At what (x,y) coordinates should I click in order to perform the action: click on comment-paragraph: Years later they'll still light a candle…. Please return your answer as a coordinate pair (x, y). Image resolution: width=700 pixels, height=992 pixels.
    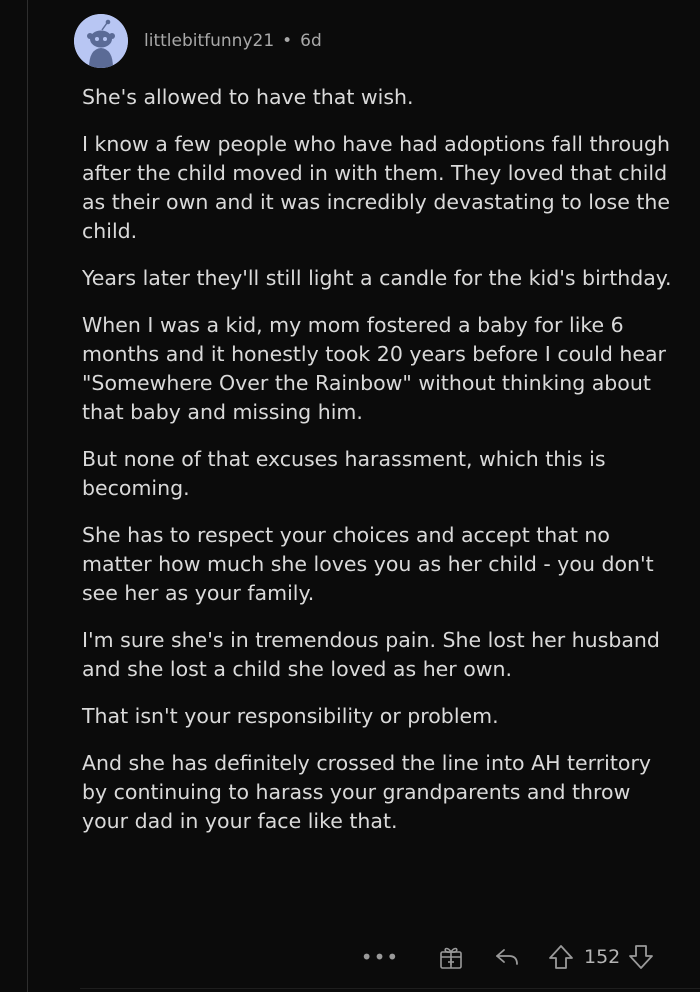
    Looking at the image, I should click on (377, 278).